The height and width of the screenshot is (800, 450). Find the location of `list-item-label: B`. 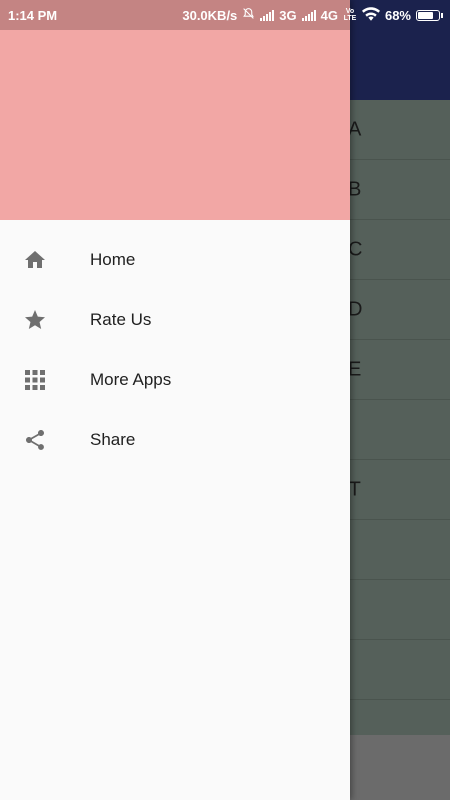

list-item-label: B is located at coordinates (355, 189).